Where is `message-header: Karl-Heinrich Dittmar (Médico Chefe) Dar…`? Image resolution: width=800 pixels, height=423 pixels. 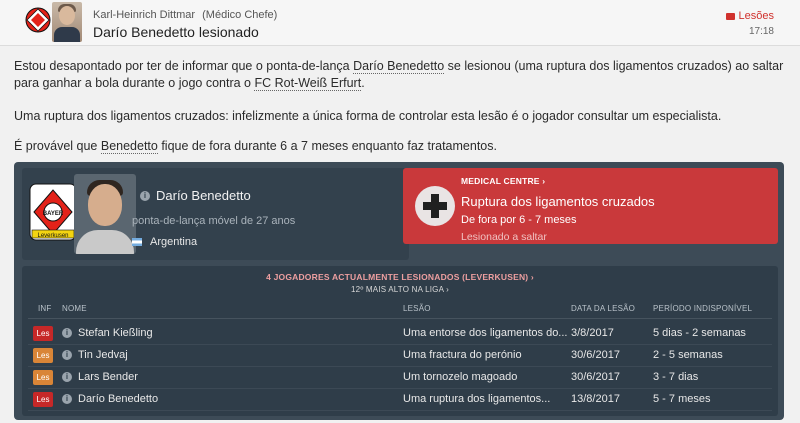 message-header: Karl-Heinrich Dittmar (Médico Chefe) Dar… is located at coordinates (400, 23).